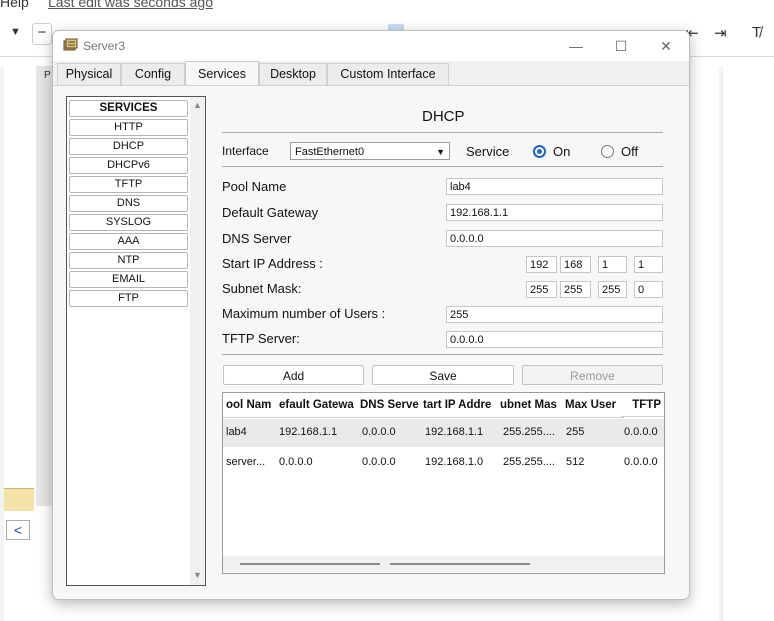 The image size is (774, 621). Describe the element at coordinates (128, 241) in the screenshot. I see `service-item-aaa: AAA` at that location.